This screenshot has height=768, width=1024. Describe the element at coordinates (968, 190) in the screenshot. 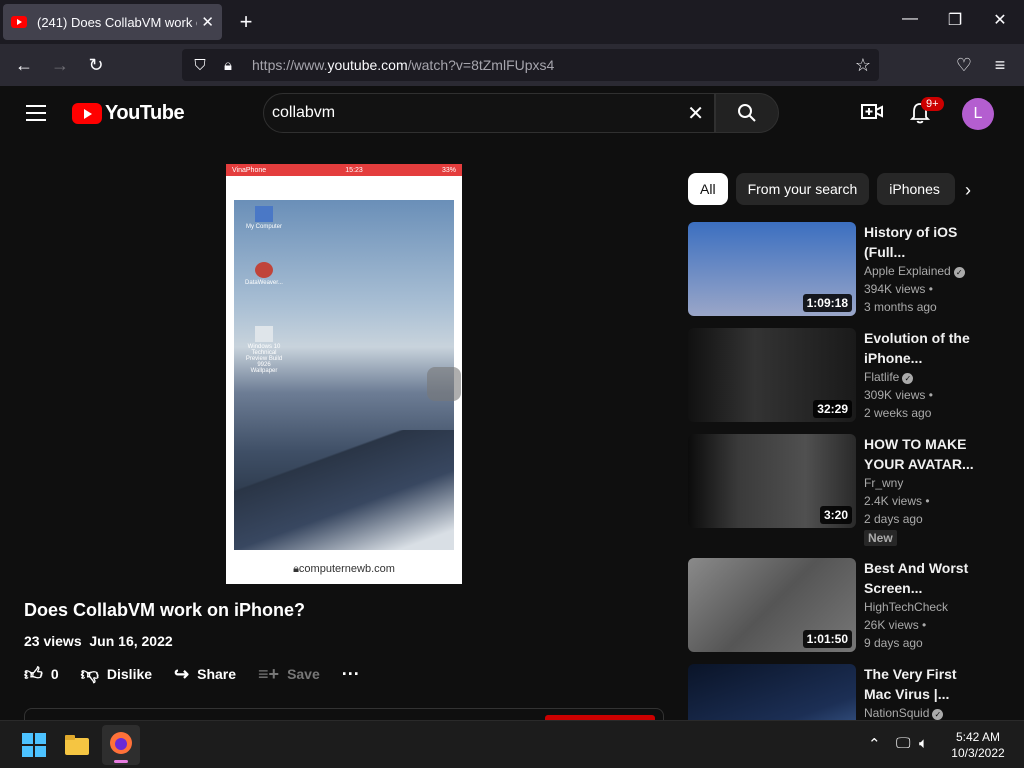

I see `chevron-right-icon: ›` at that location.